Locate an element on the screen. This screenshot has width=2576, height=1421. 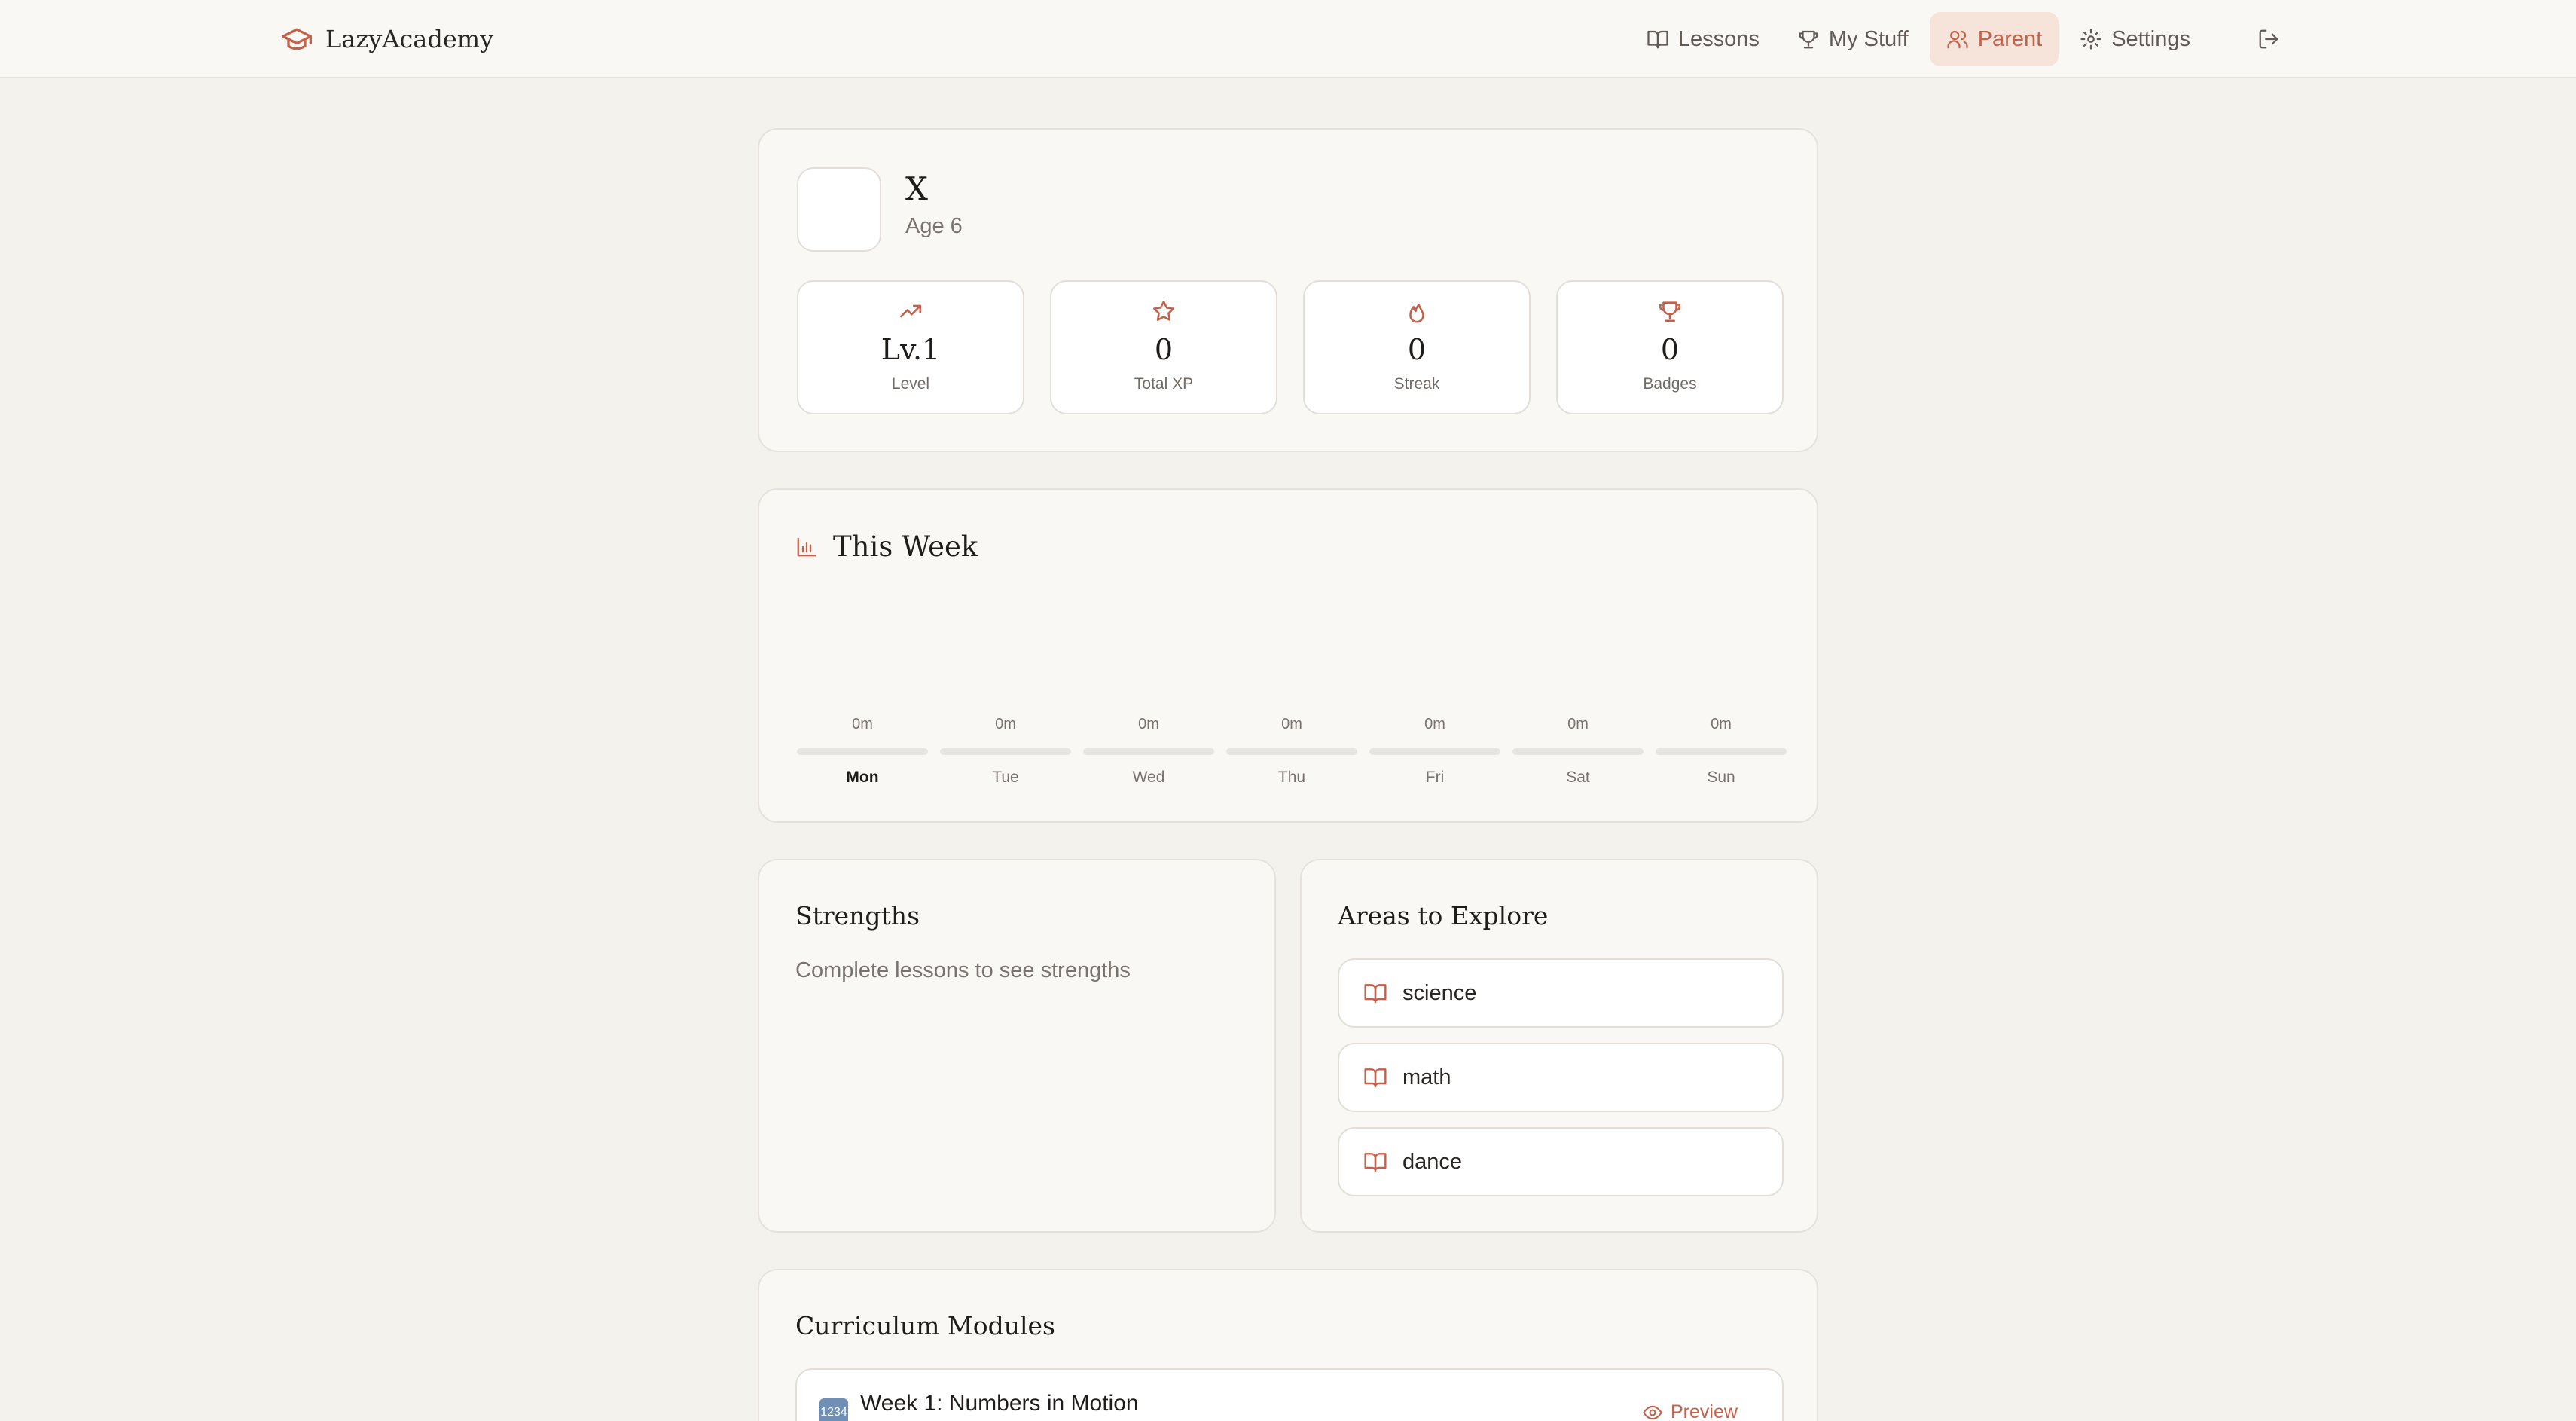
child-name: X is located at coordinates (917, 188).